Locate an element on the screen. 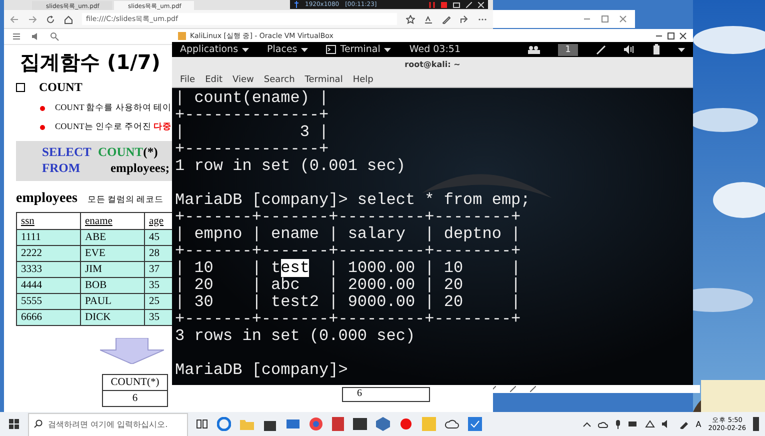  menu-item: Terminal is located at coordinates (323, 79).